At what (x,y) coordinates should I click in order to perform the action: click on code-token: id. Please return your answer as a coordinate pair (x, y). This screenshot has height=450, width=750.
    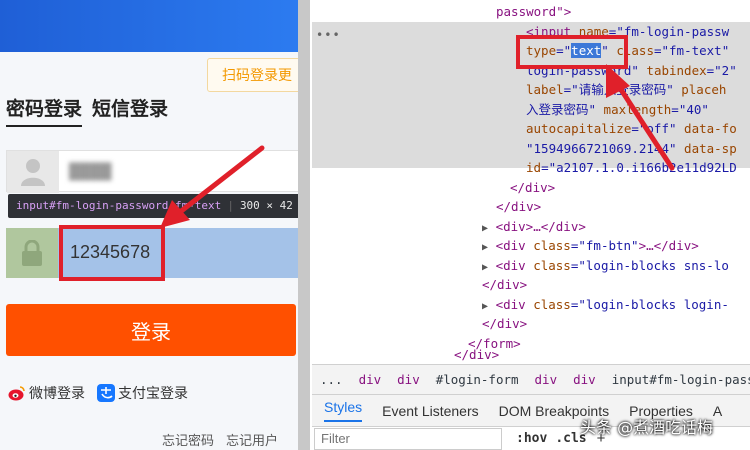
    Looking at the image, I should click on (534, 167).